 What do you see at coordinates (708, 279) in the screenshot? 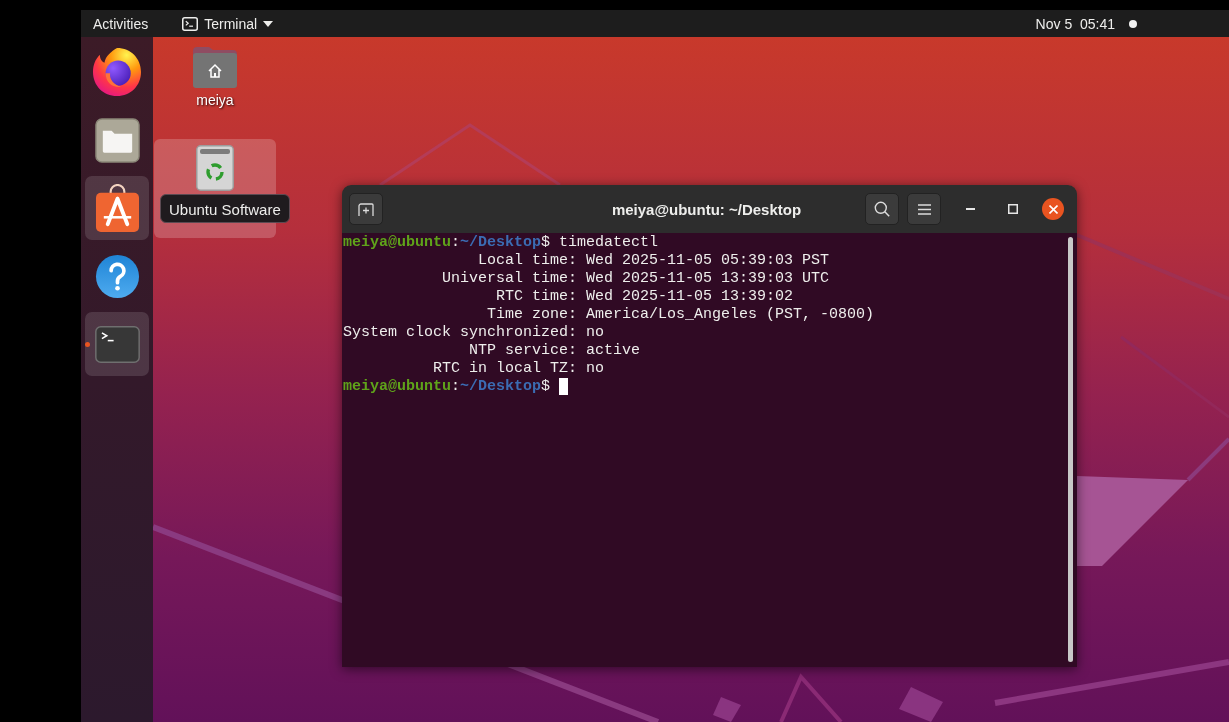
I see `field-value: Wed 2025-11-05 13:39:03 UTC` at bounding box center [708, 279].